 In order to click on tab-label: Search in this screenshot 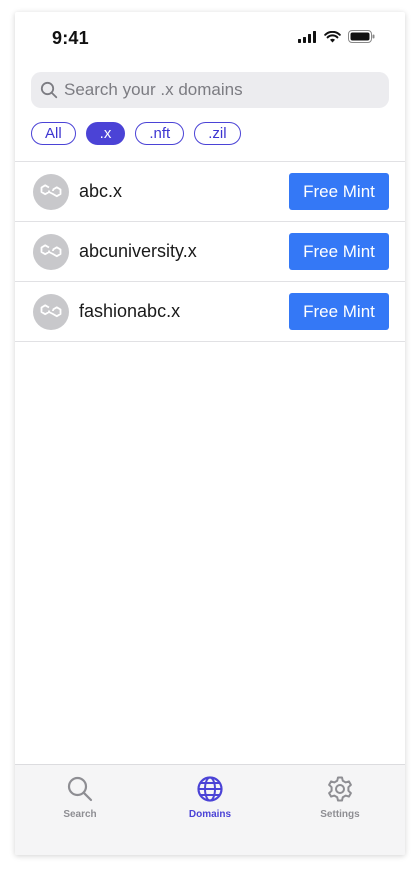, I will do `click(80, 814)`.